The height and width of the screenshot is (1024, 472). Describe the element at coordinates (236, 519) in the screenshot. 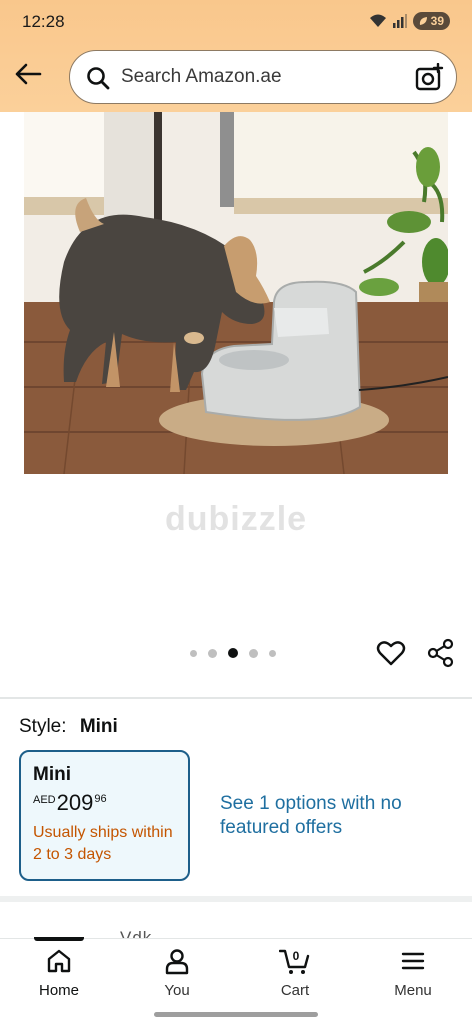

I see `watermark: dubizzle` at that location.